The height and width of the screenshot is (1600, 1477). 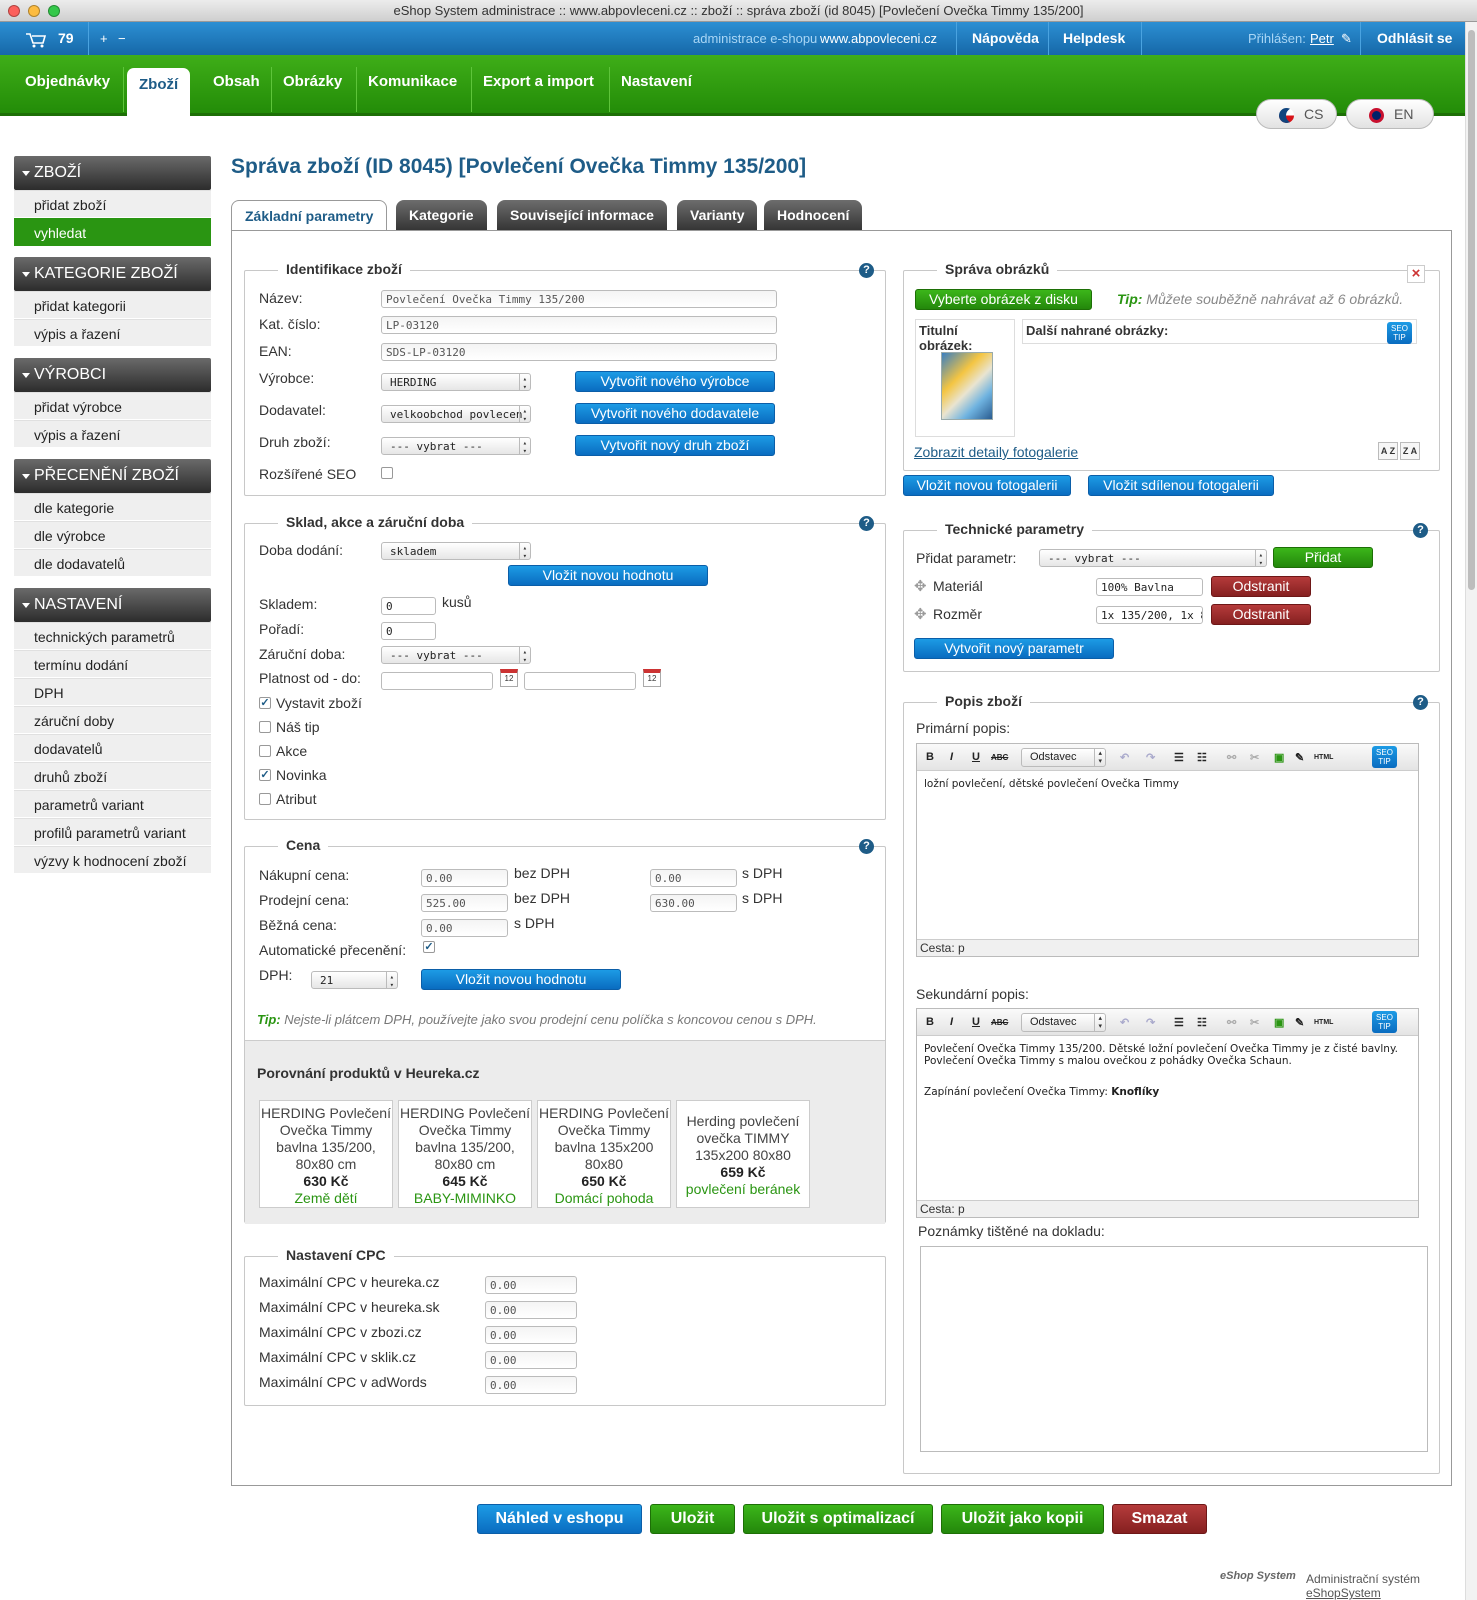 What do you see at coordinates (14, 11) in the screenshot?
I see `close-window-button` at bounding box center [14, 11].